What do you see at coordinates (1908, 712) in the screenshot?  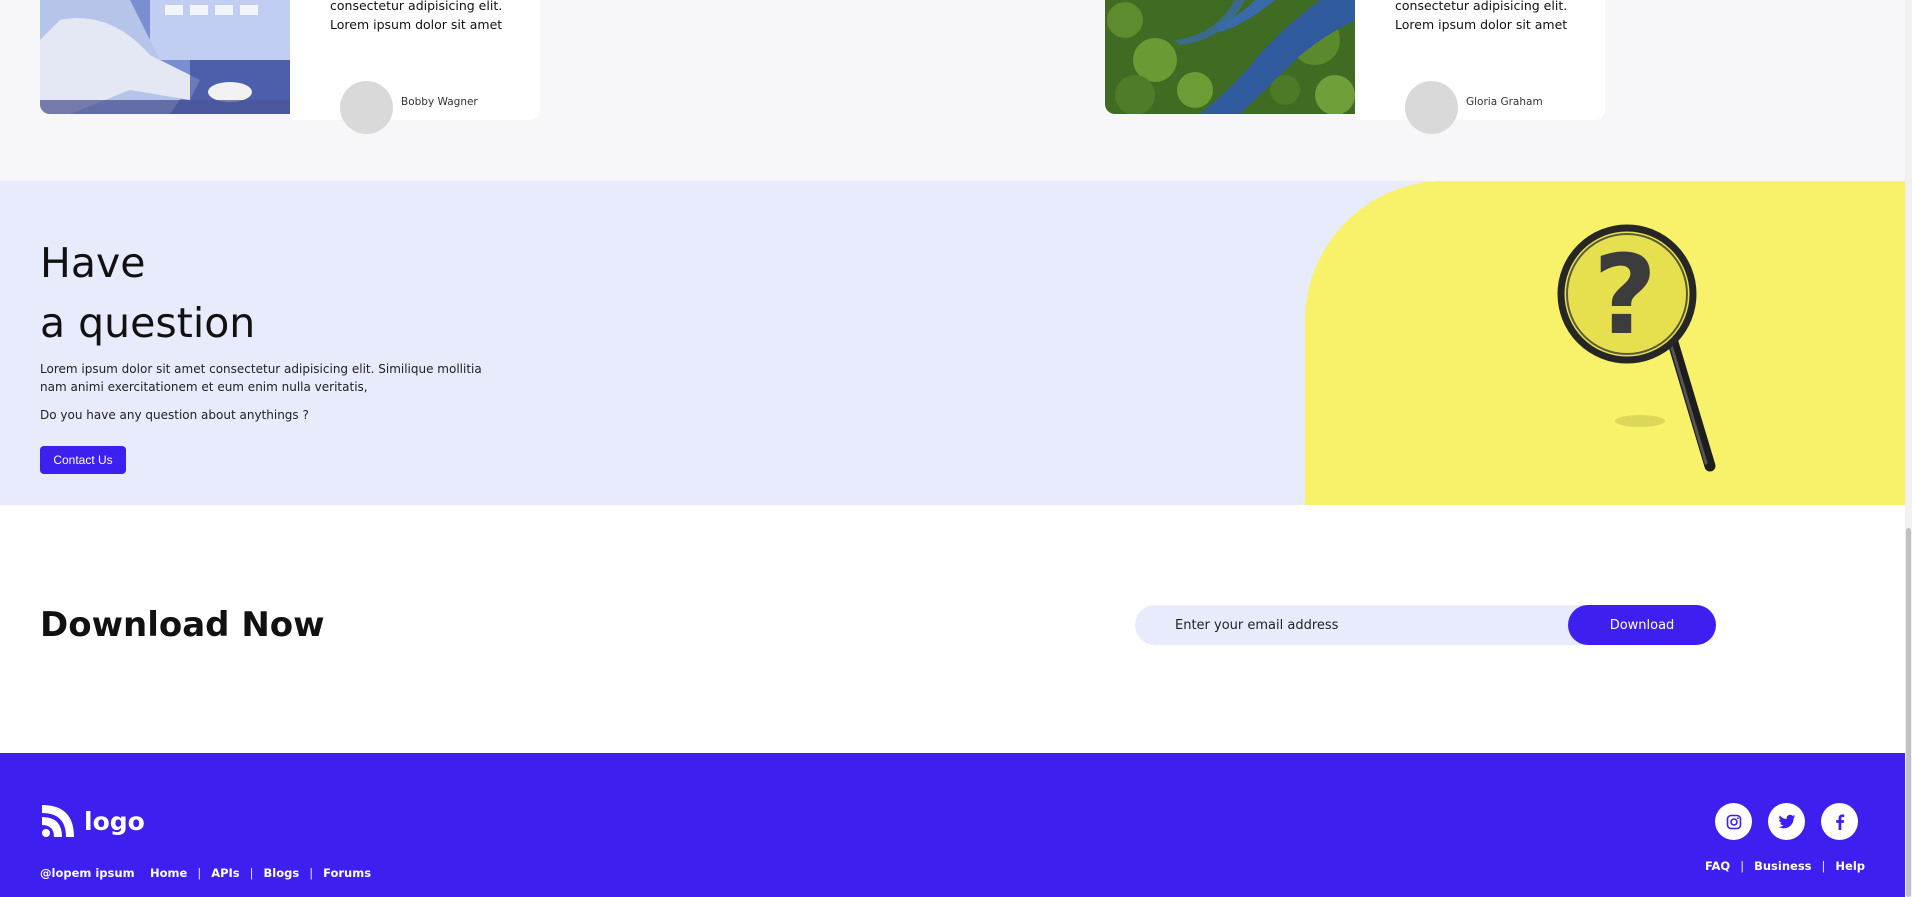 I see `scrollbar-thumb` at bounding box center [1908, 712].